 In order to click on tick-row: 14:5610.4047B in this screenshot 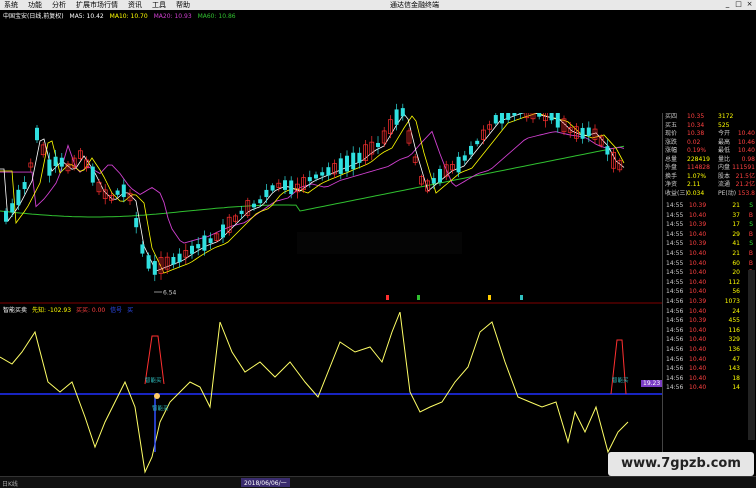, I will do `click(710, 360)`.